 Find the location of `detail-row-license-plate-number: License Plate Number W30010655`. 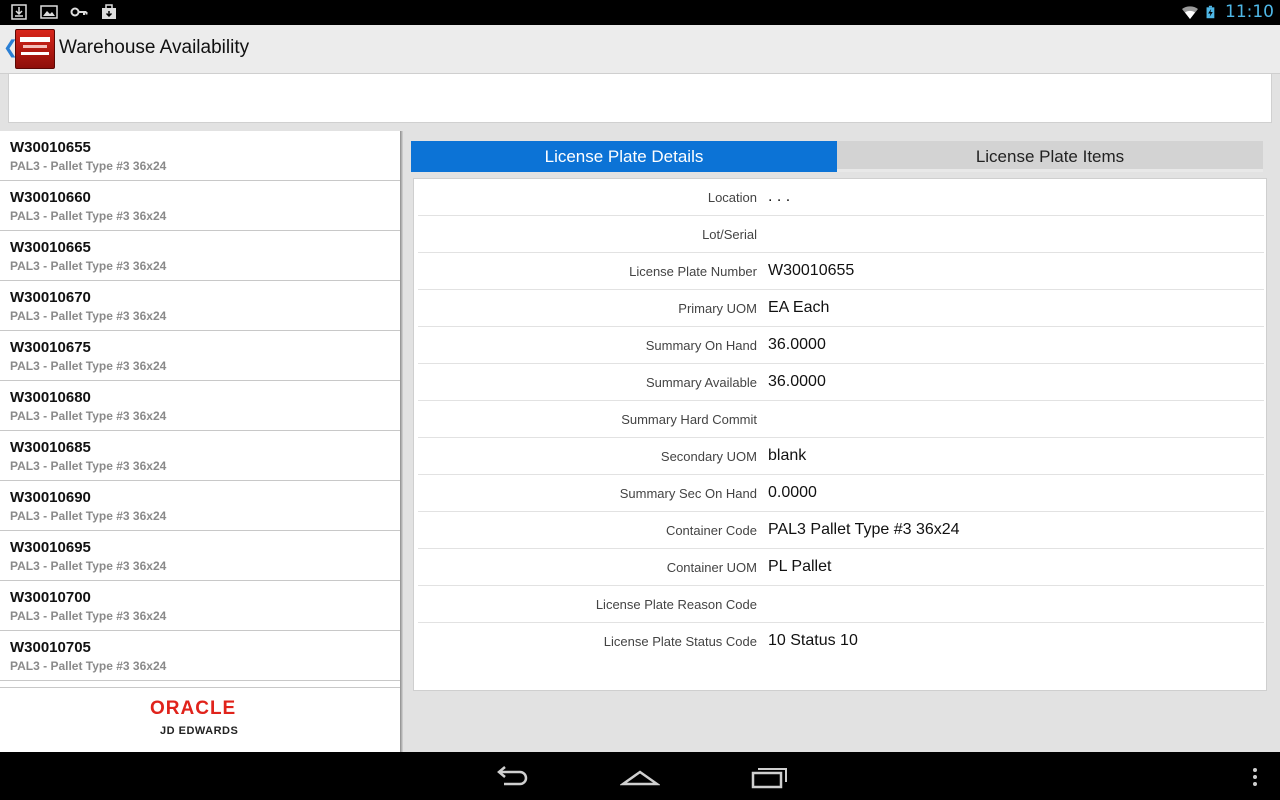

detail-row-license-plate-number: License Plate Number W30010655 is located at coordinates (841, 271).